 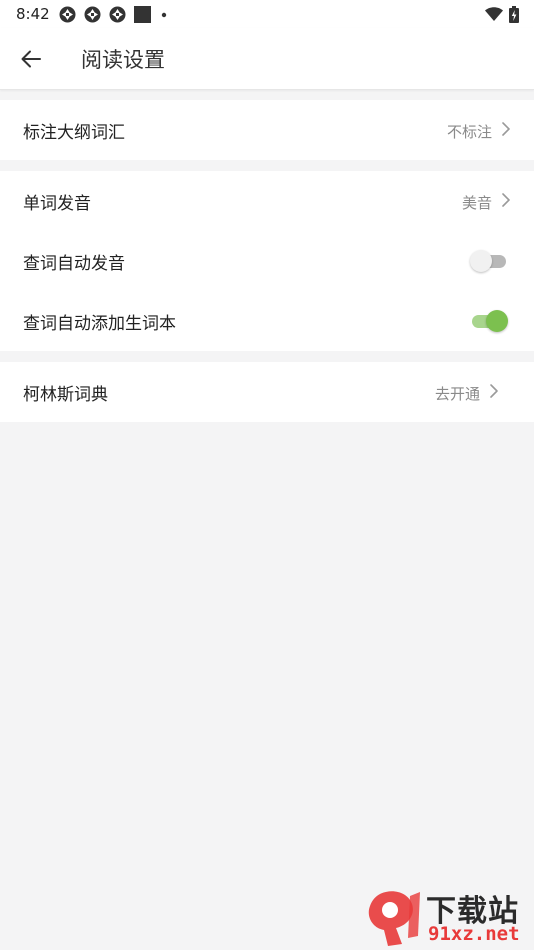 I want to click on setting-row-auto-pronounce: 查词自动发音, so click(x=267, y=261).